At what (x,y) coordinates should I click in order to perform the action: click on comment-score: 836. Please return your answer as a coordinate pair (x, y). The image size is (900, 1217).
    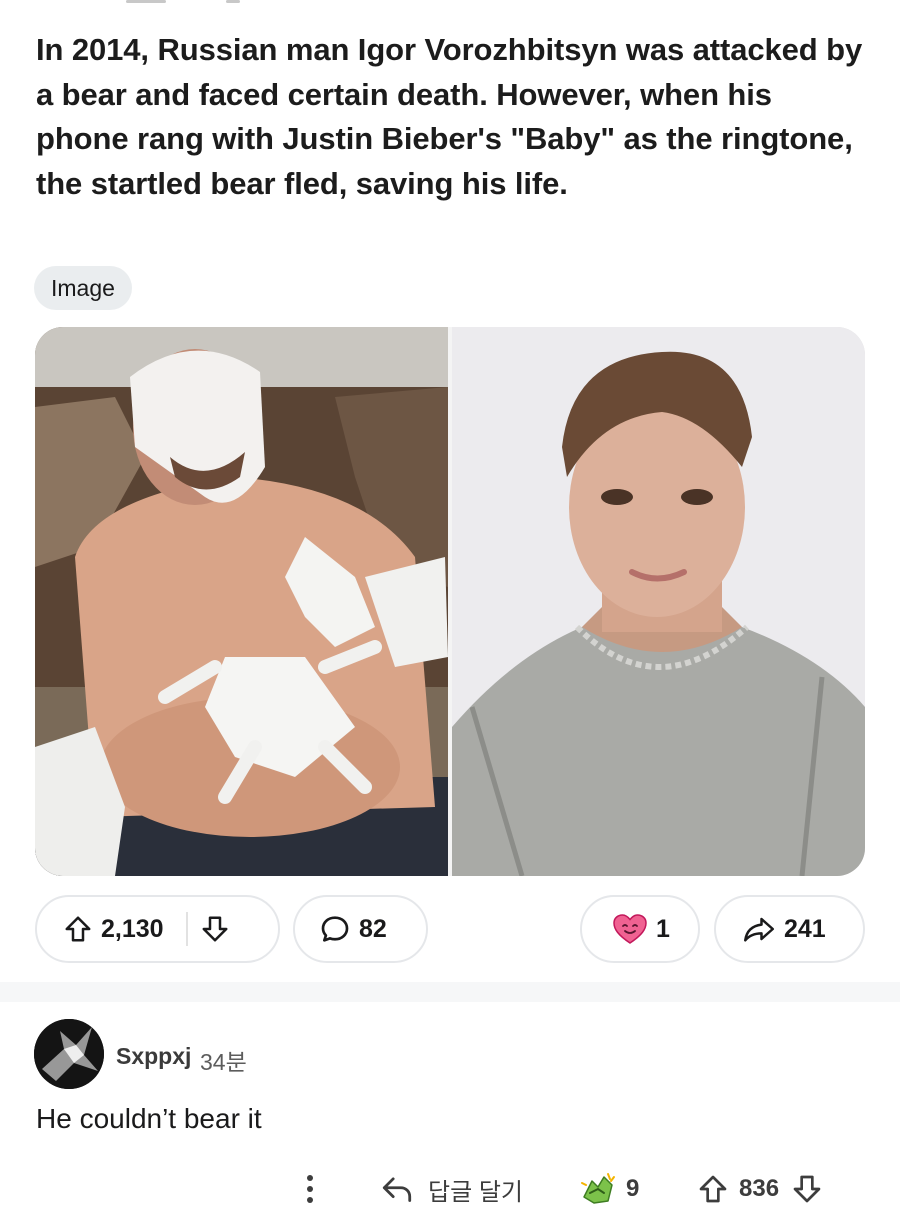
    Looking at the image, I should click on (759, 1188).